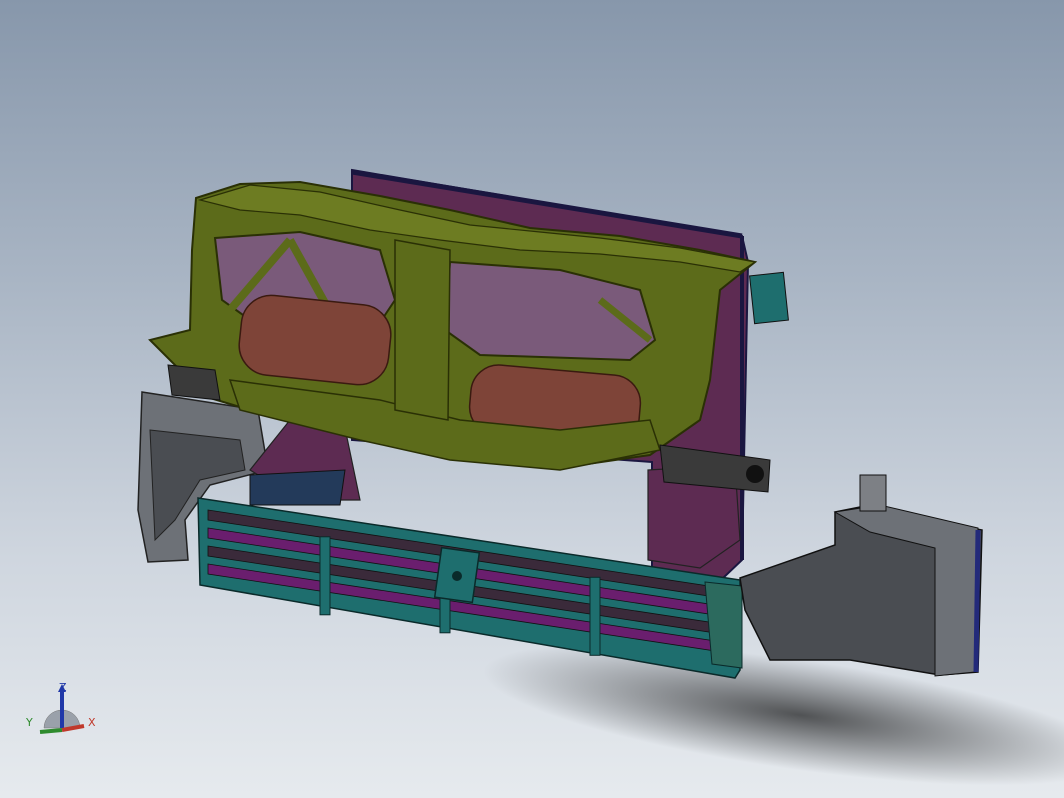  Describe the element at coordinates (873, 493) in the screenshot. I see `duct-clip` at that location.